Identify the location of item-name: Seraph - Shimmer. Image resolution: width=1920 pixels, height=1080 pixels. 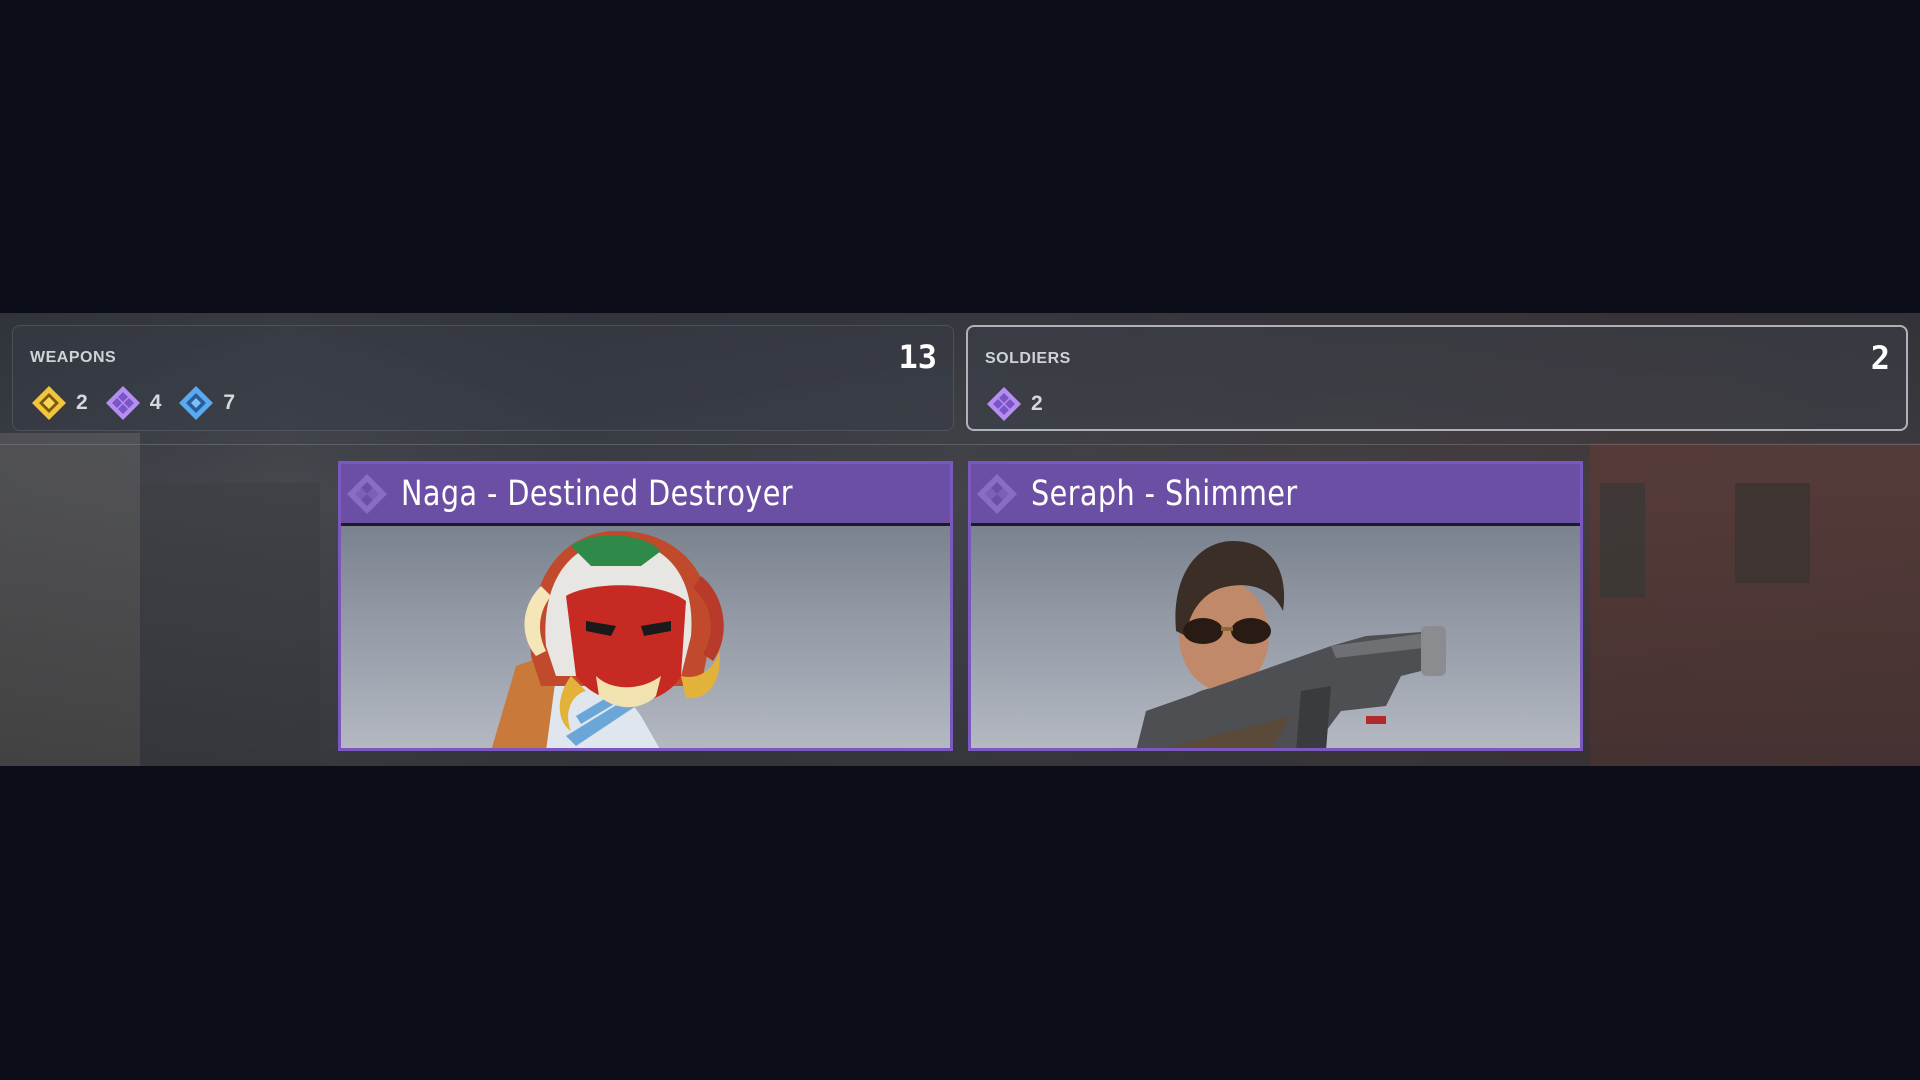
(1164, 494).